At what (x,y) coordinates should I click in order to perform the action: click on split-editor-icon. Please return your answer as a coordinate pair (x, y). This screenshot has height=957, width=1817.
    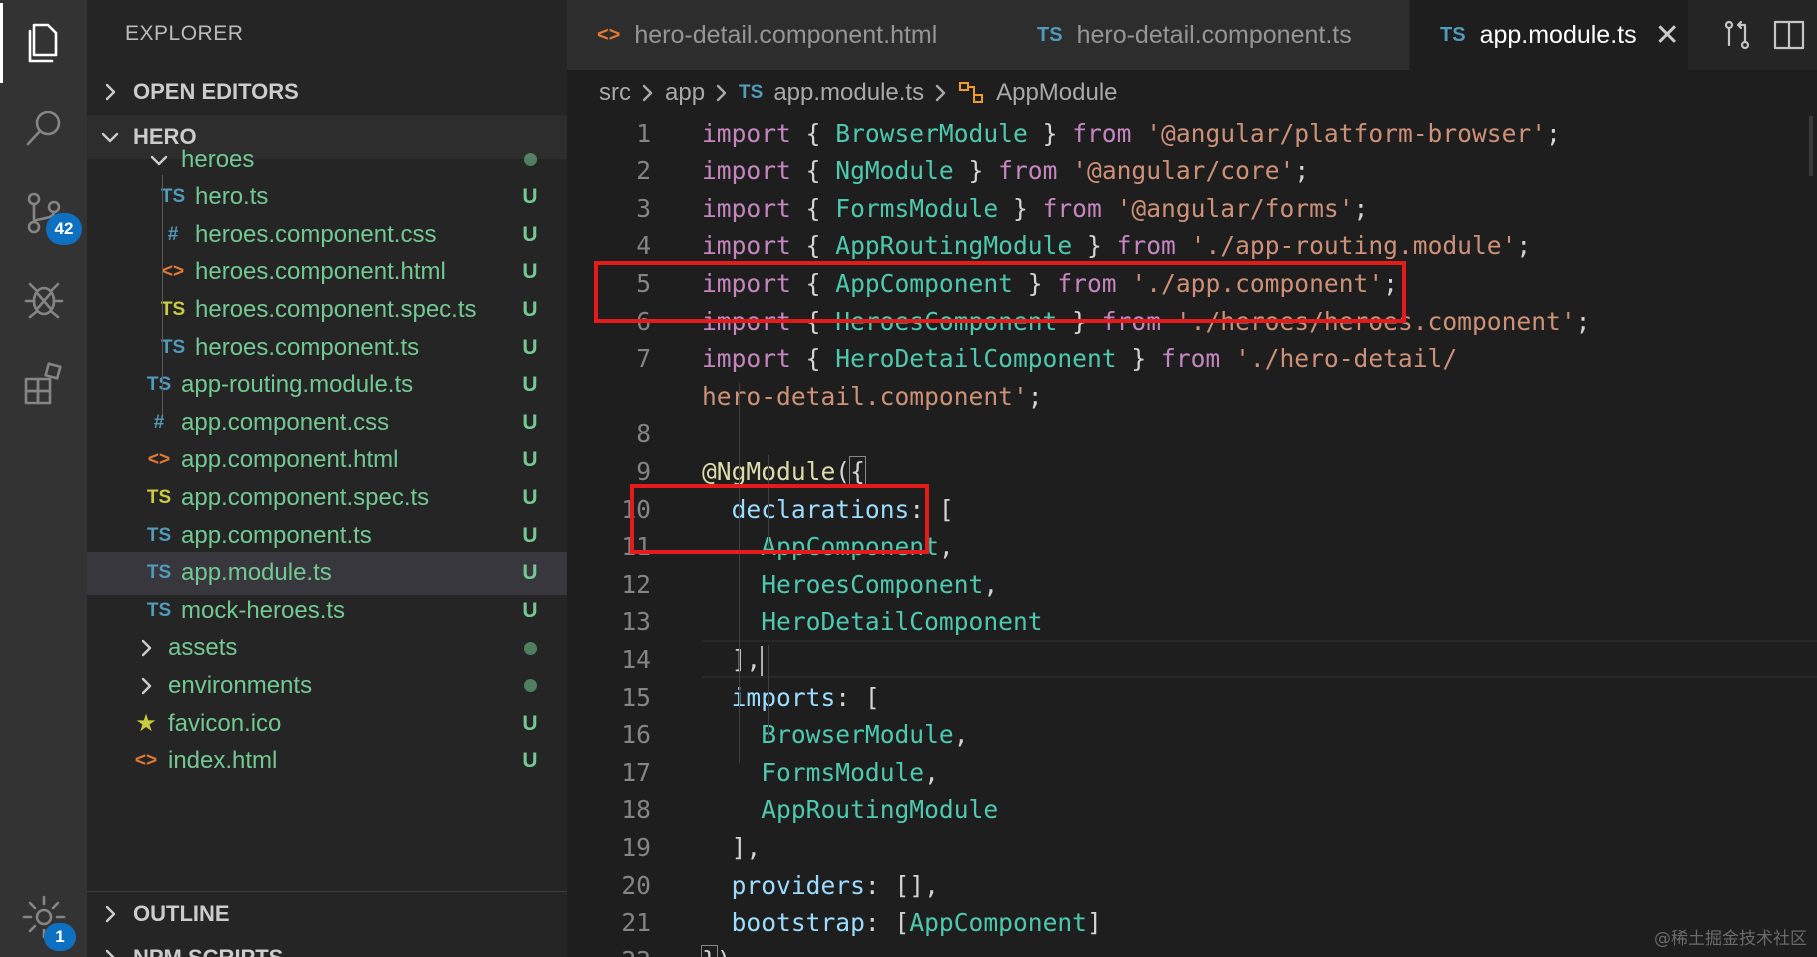
    Looking at the image, I should click on (1789, 35).